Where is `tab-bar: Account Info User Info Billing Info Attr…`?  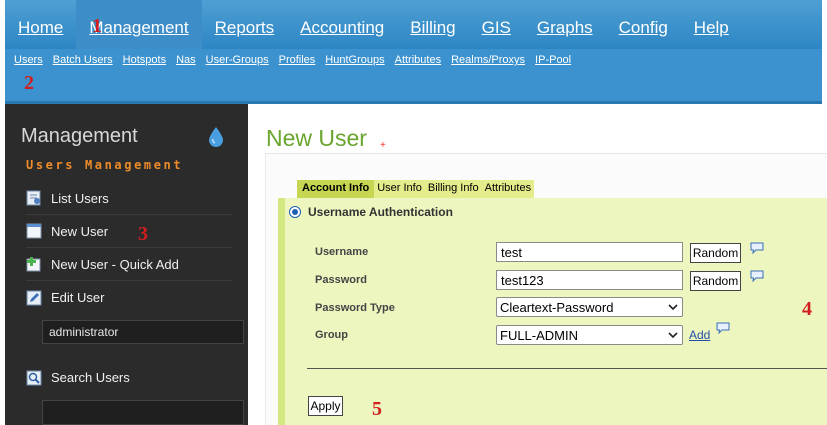 tab-bar: Account Info User Info Billing Info Attr… is located at coordinates (416, 189).